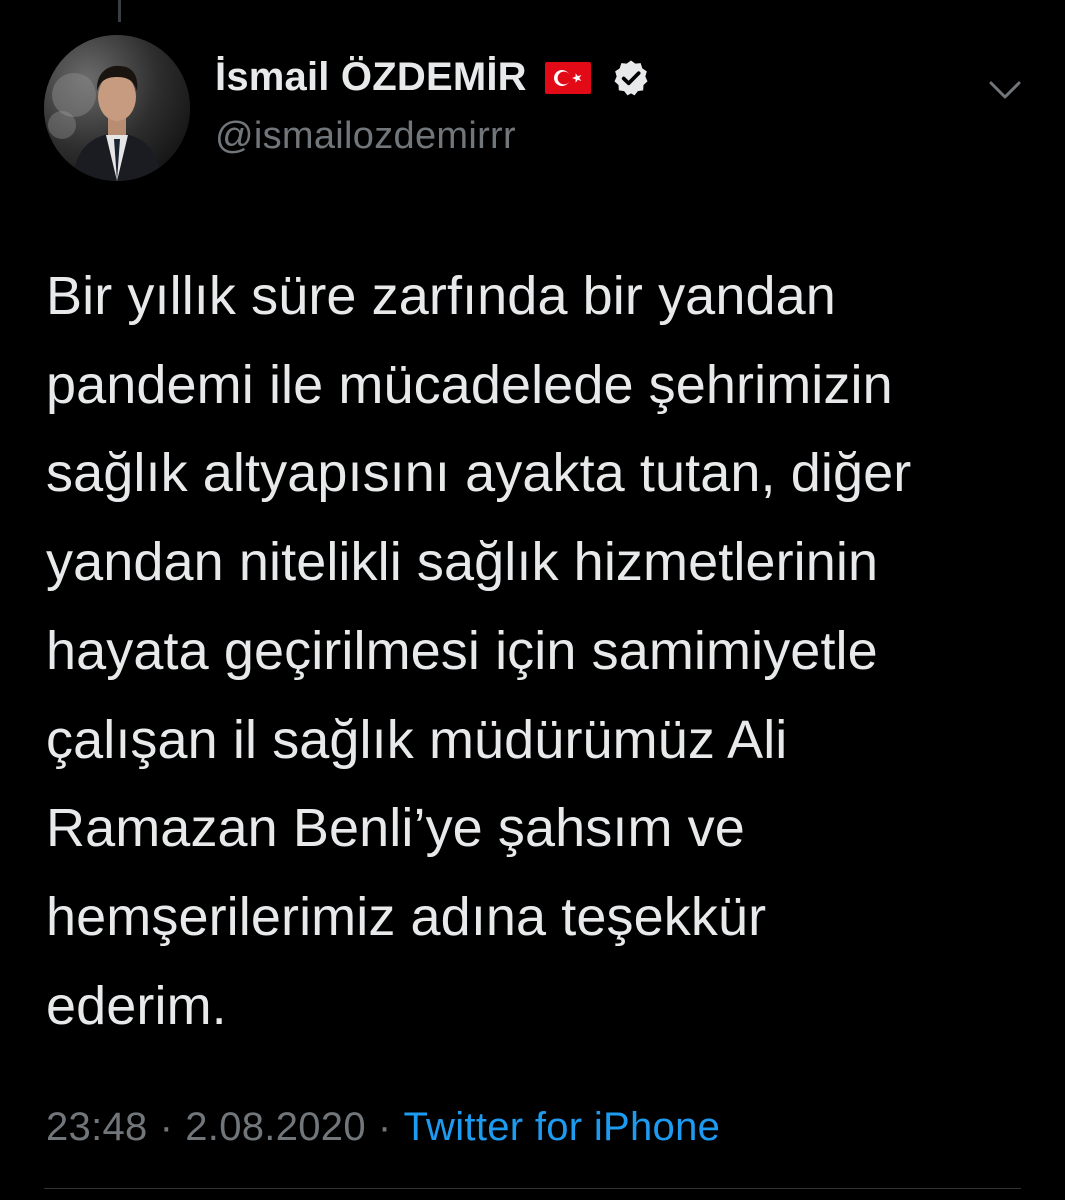 The height and width of the screenshot is (1200, 1065). I want to click on thread-connector-line, so click(119, 11).